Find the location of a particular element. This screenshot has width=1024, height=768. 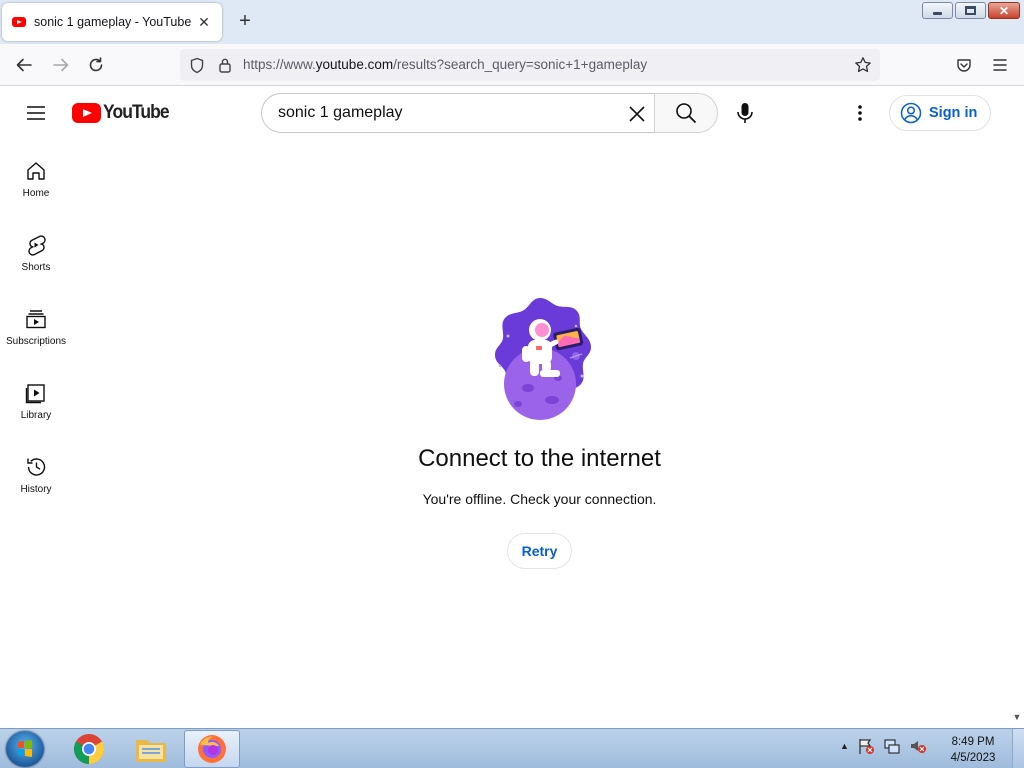

back-button is located at coordinates (24, 65).